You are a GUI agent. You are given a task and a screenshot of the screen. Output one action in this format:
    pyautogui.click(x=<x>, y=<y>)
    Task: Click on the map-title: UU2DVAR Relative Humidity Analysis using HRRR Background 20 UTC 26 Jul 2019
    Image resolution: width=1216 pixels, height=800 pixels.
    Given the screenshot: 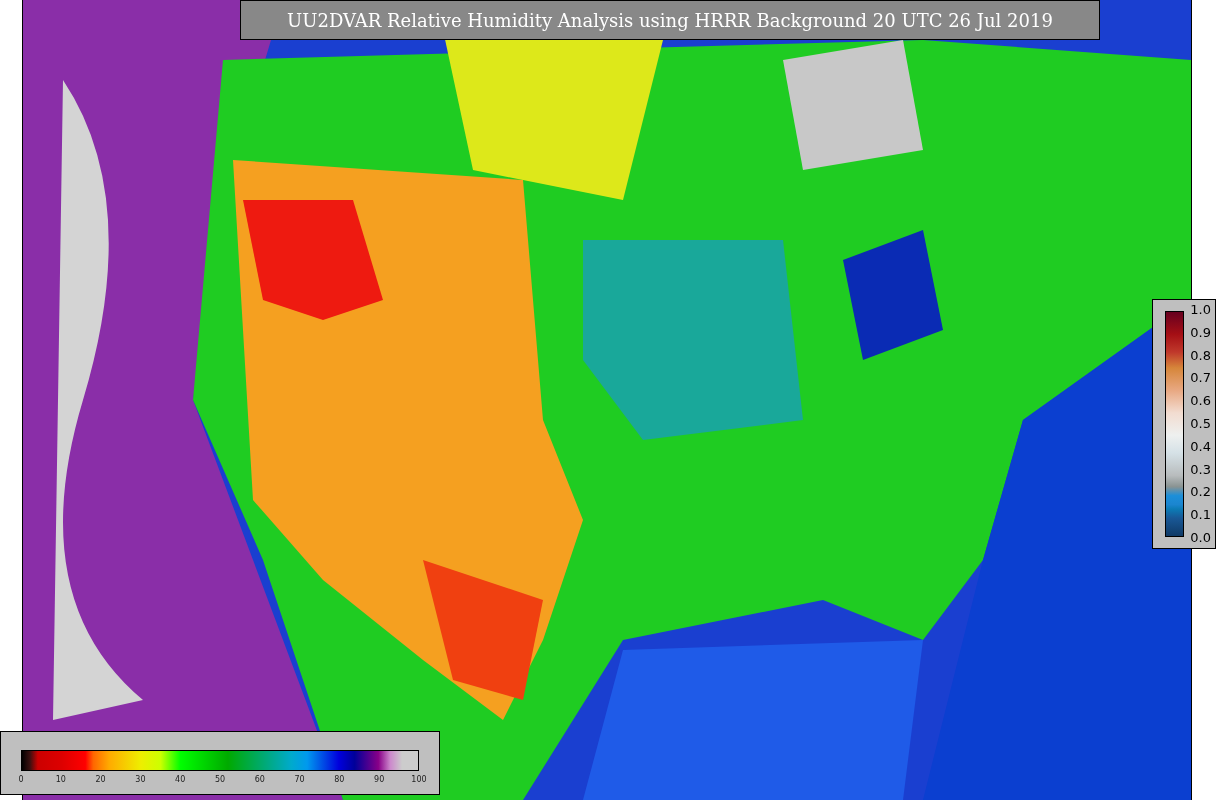 What is the action you would take?
    pyautogui.click(x=670, y=20)
    